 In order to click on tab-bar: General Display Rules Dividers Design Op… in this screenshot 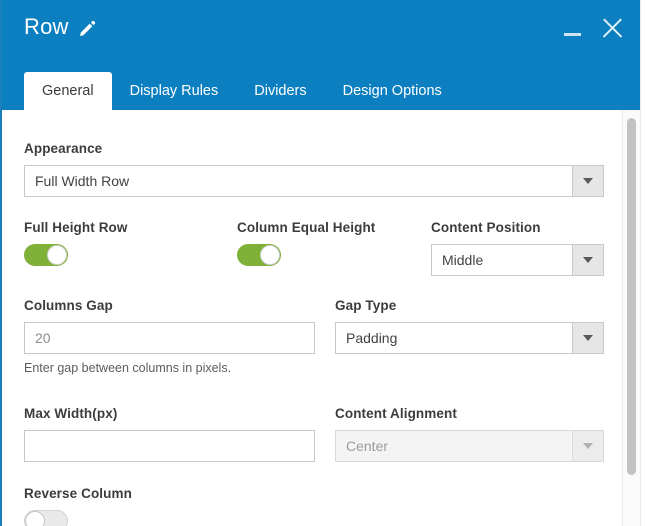, I will do `click(242, 91)`.